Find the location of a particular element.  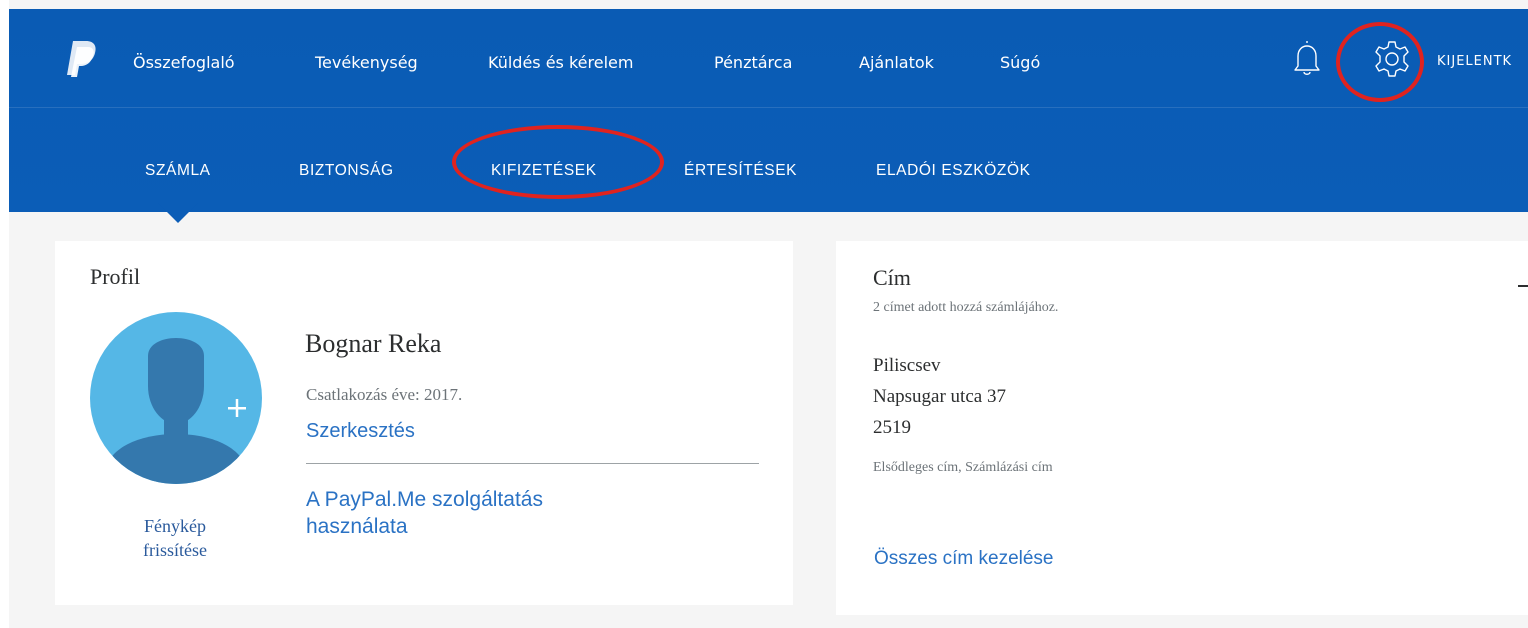

logout-link: KIJELENTK is located at coordinates (1474, 61).